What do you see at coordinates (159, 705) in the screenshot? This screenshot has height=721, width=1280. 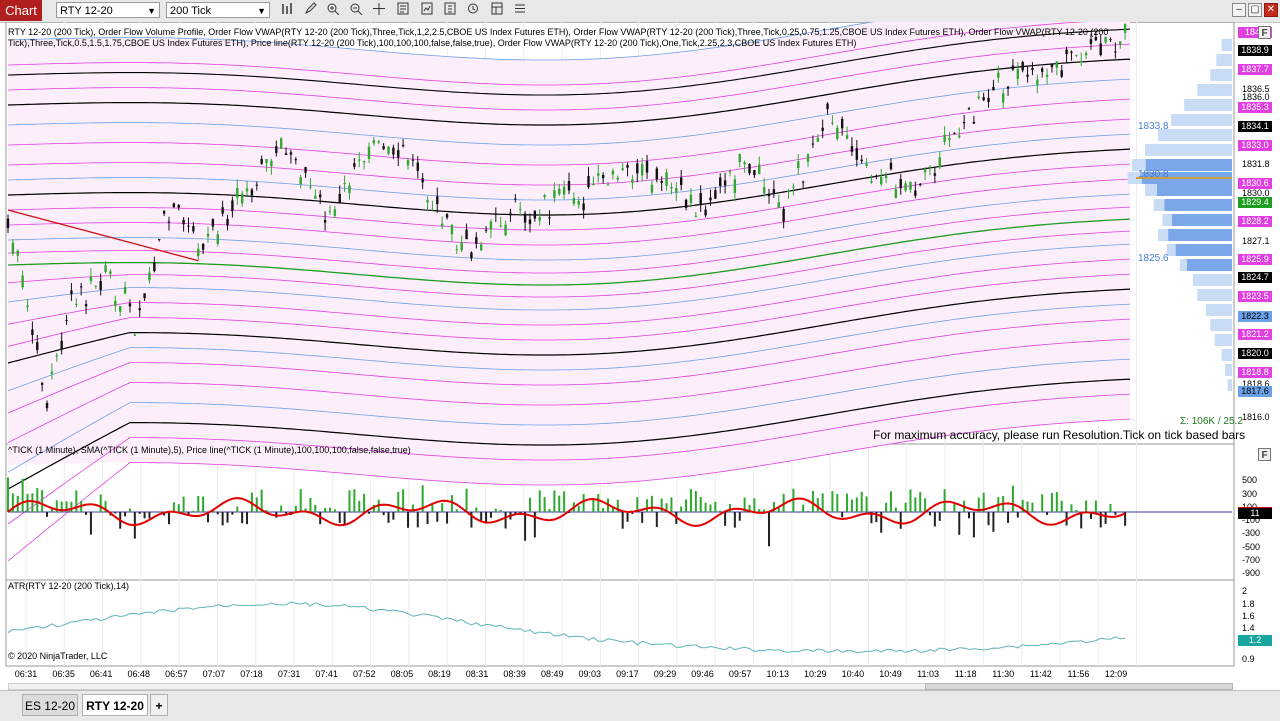 I see `add-tab-button: +` at bounding box center [159, 705].